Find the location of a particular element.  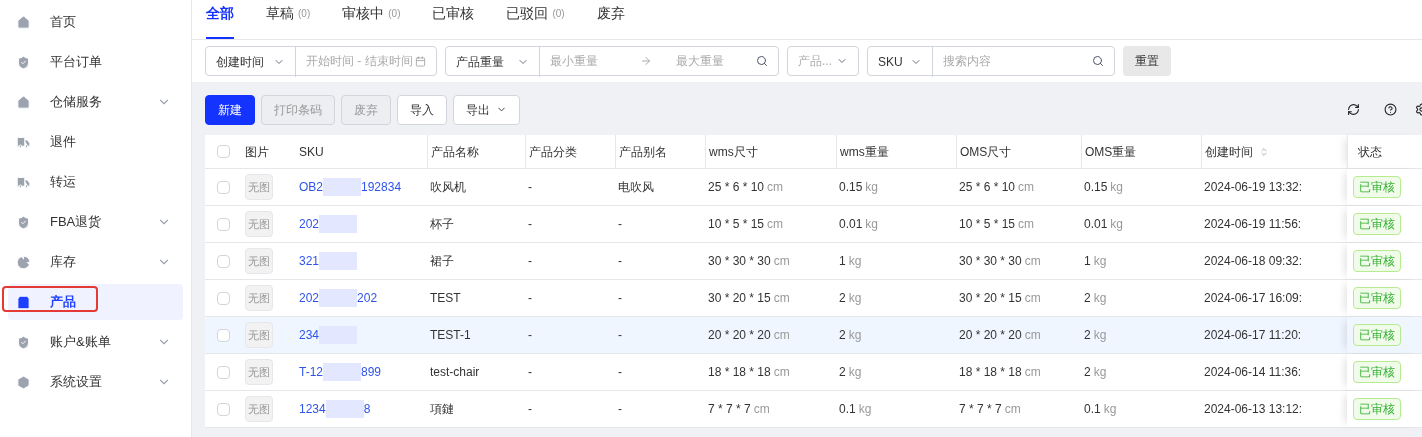

help-icon is located at coordinates (1390, 109).